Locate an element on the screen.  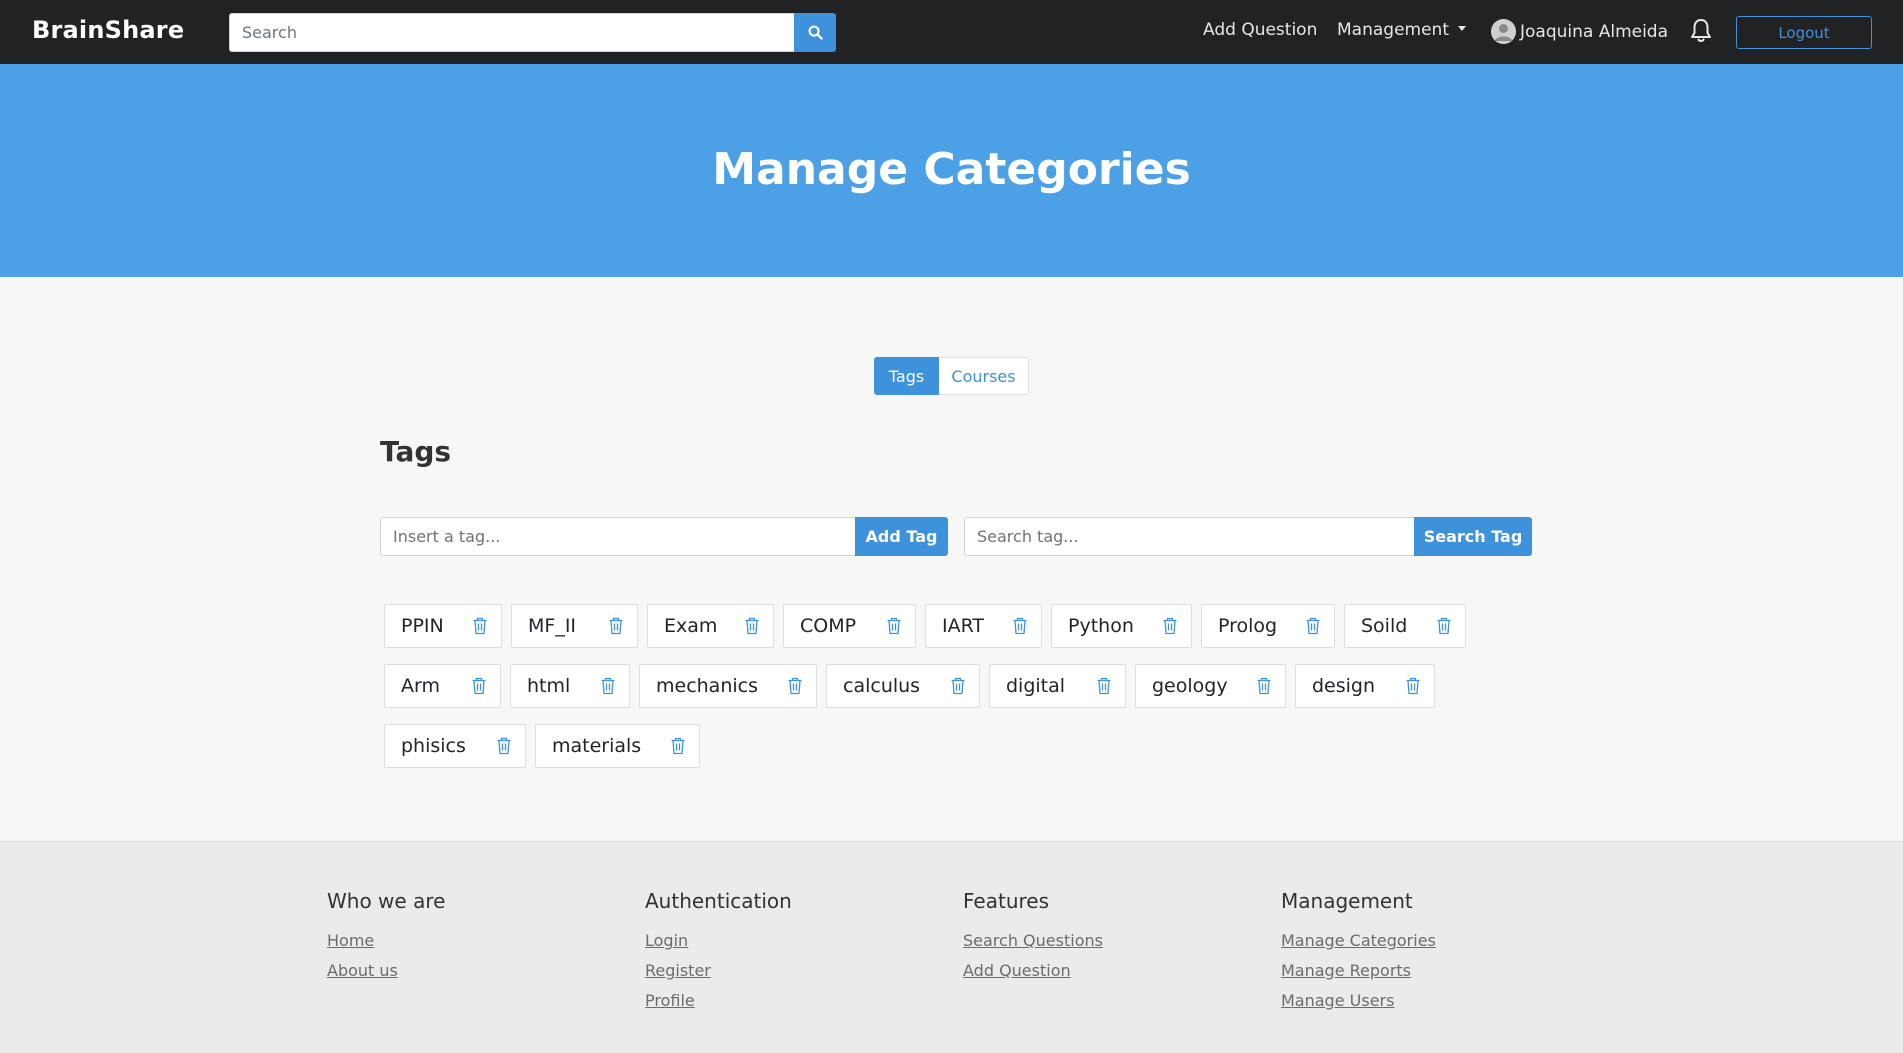
search-tag-button: Search Tag is located at coordinates (1473, 536).